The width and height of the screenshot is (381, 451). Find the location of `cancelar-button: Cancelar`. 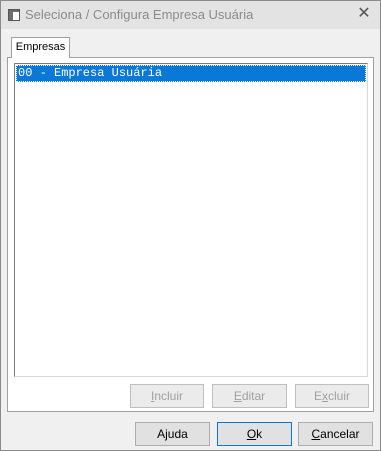

cancelar-button: Cancelar is located at coordinates (335, 434).